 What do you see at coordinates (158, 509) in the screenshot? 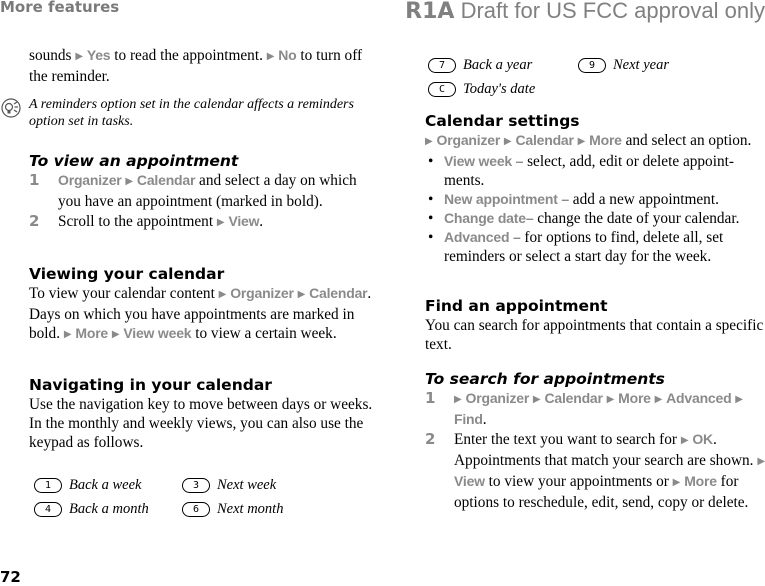
I see `keypad-row: 4 Back a month 6 Next month` at bounding box center [158, 509].